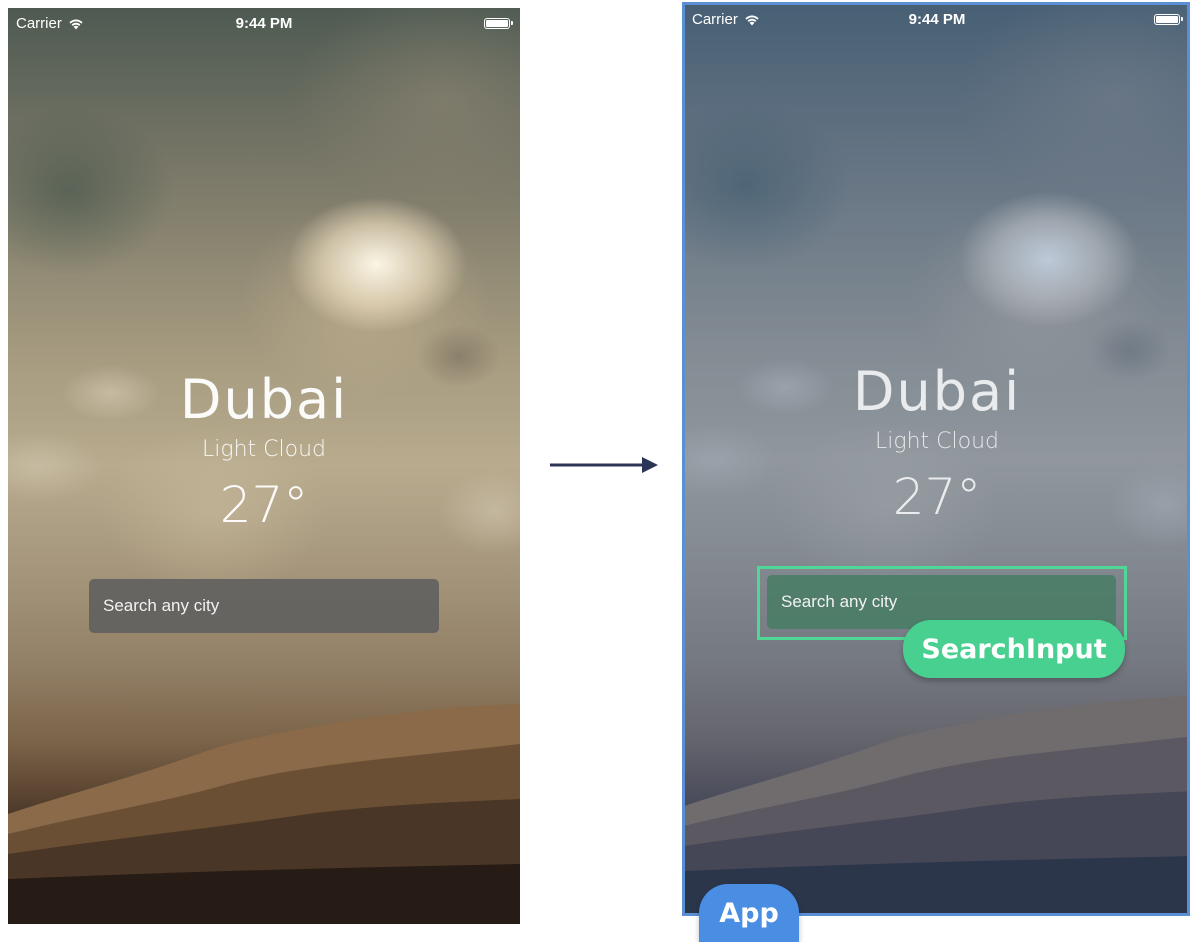 This screenshot has height=942, width=1194. I want to click on arrow-right-icon, so click(604, 465).